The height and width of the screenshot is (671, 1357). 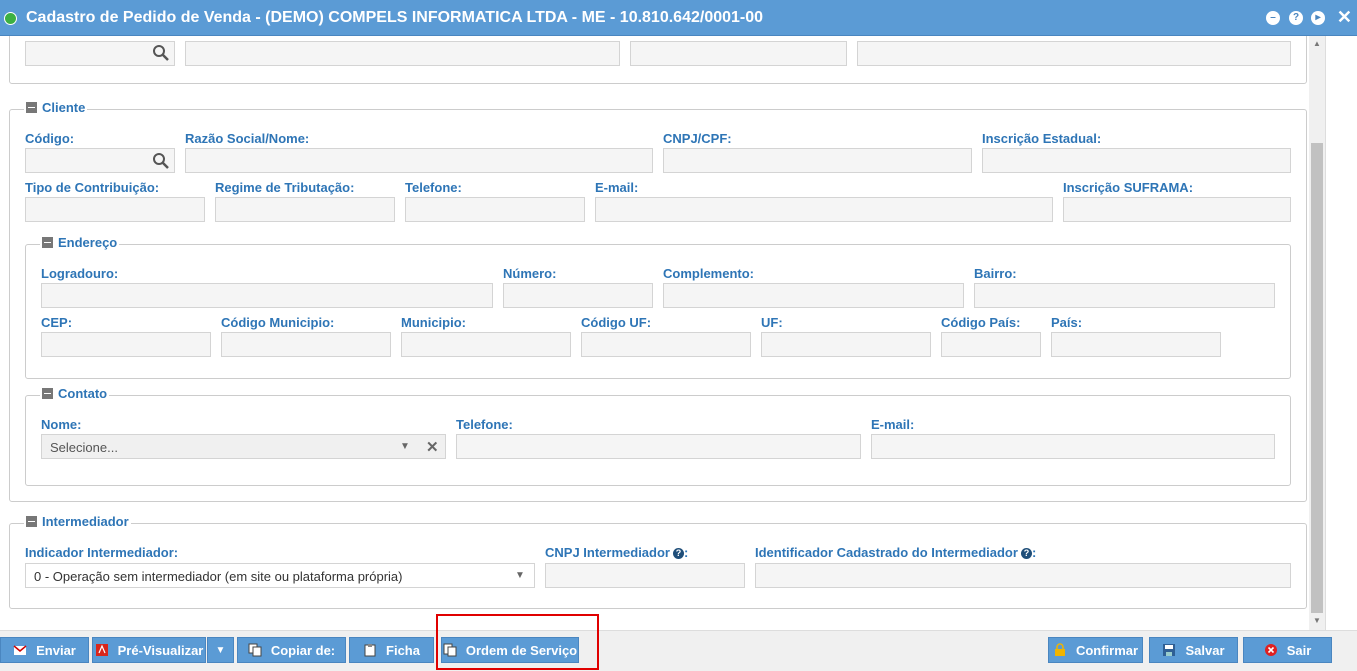 What do you see at coordinates (991, 344) in the screenshot?
I see `cod-pais-input` at bounding box center [991, 344].